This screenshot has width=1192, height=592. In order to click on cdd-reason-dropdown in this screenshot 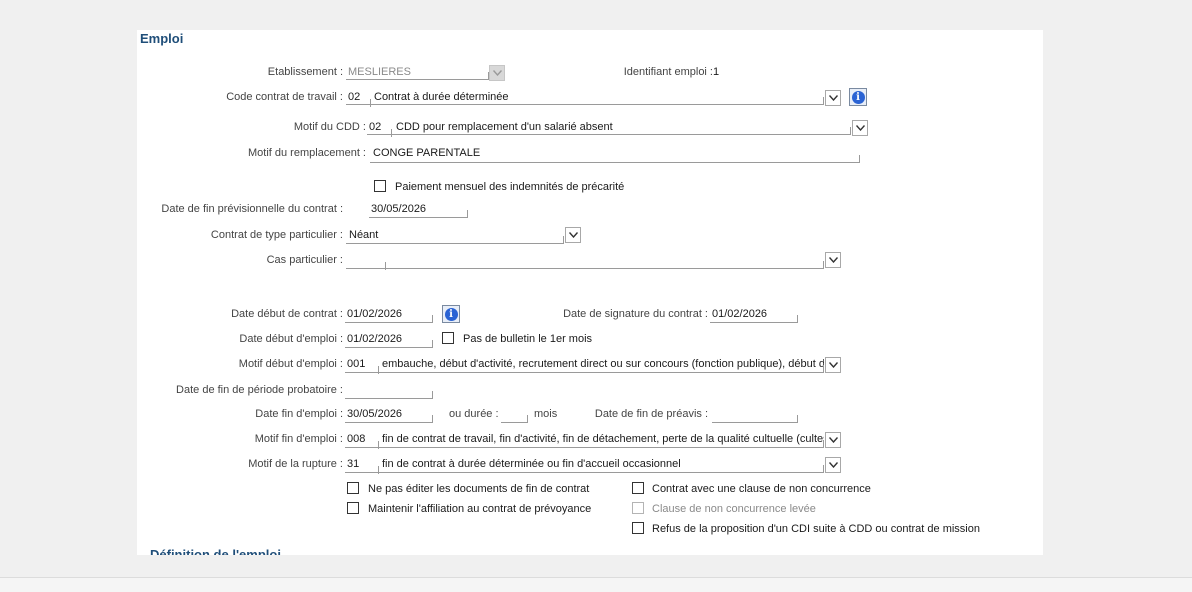, I will do `click(860, 128)`.